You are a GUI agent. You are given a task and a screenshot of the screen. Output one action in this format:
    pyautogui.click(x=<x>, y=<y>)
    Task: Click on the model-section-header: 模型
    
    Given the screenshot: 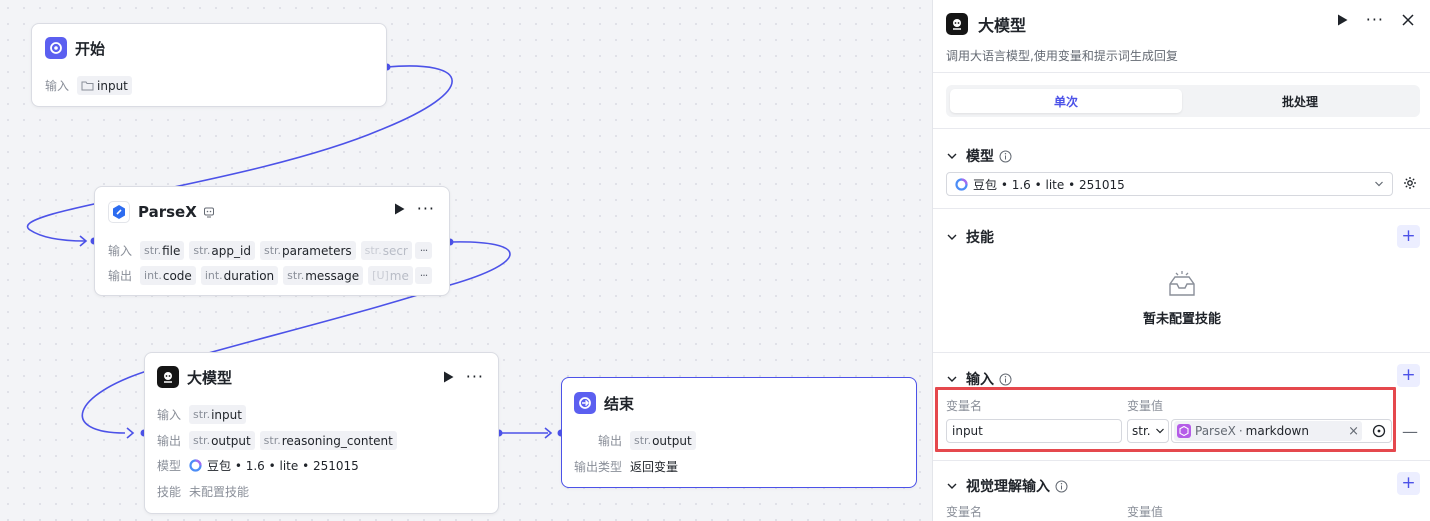 What is the action you would take?
    pyautogui.click(x=979, y=156)
    